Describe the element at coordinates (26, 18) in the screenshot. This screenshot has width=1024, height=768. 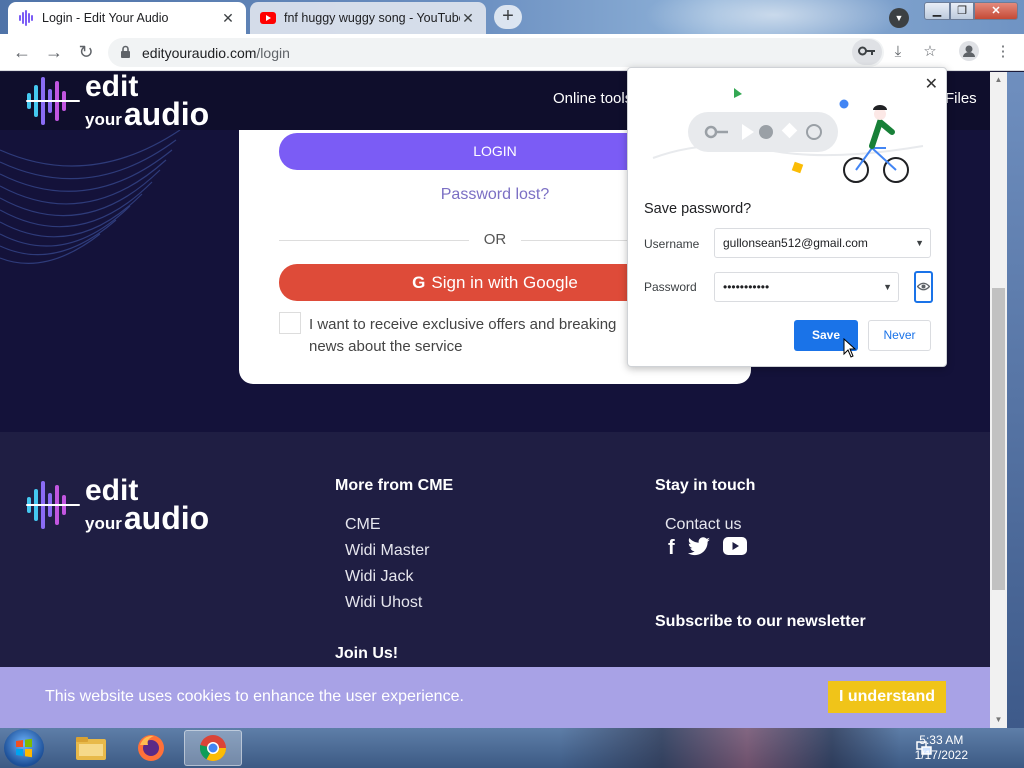
I see `edityouraudio-favicon-icon` at that location.